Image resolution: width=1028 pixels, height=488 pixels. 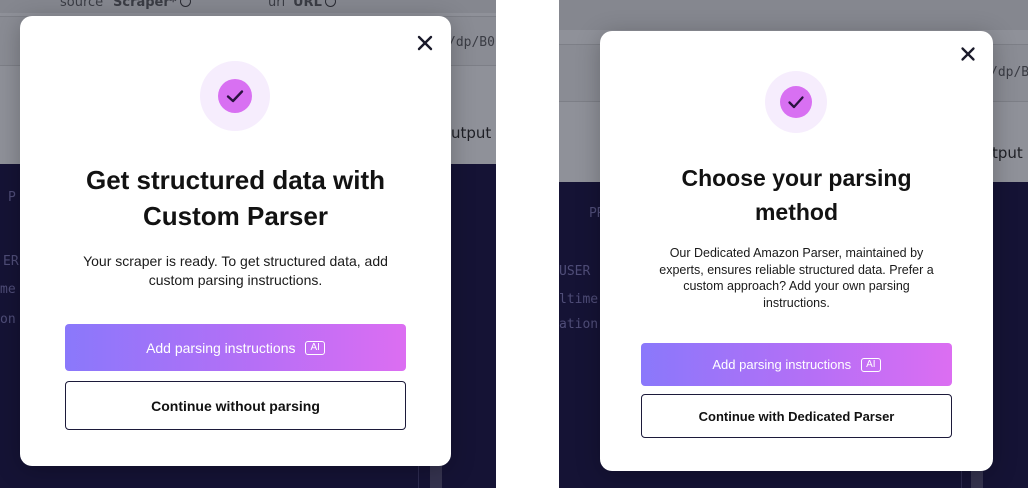 I want to click on url-fragment: /dp/B0, so click(x=471, y=42).